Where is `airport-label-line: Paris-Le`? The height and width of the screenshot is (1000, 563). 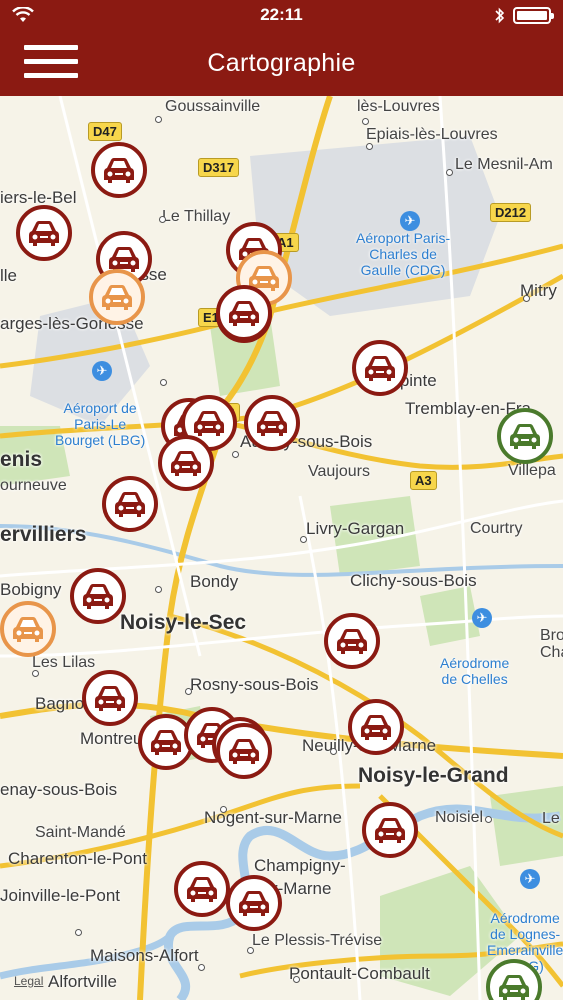 airport-label-line: Paris-Le is located at coordinates (100, 424).